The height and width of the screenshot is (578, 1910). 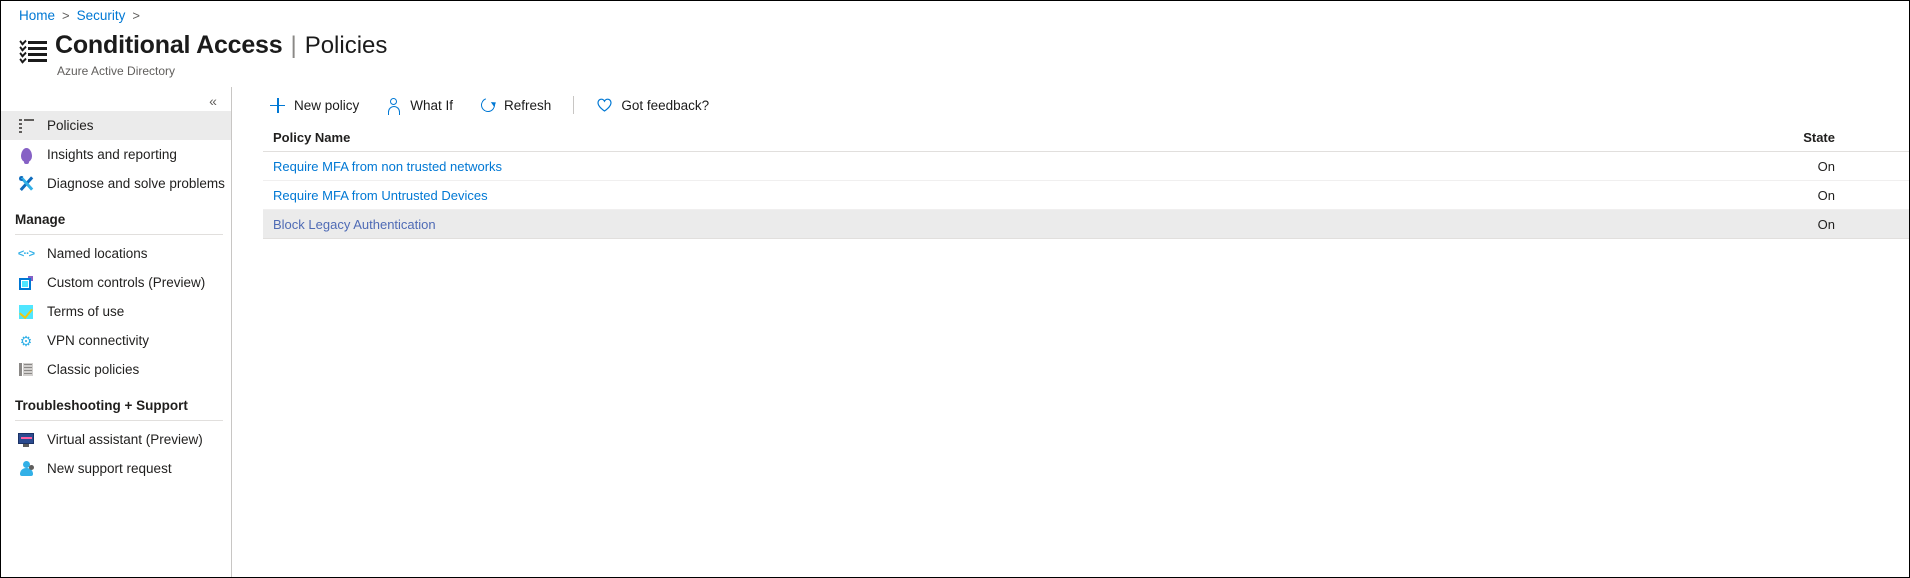 What do you see at coordinates (26, 312) in the screenshot?
I see `checkbox-icon` at bounding box center [26, 312].